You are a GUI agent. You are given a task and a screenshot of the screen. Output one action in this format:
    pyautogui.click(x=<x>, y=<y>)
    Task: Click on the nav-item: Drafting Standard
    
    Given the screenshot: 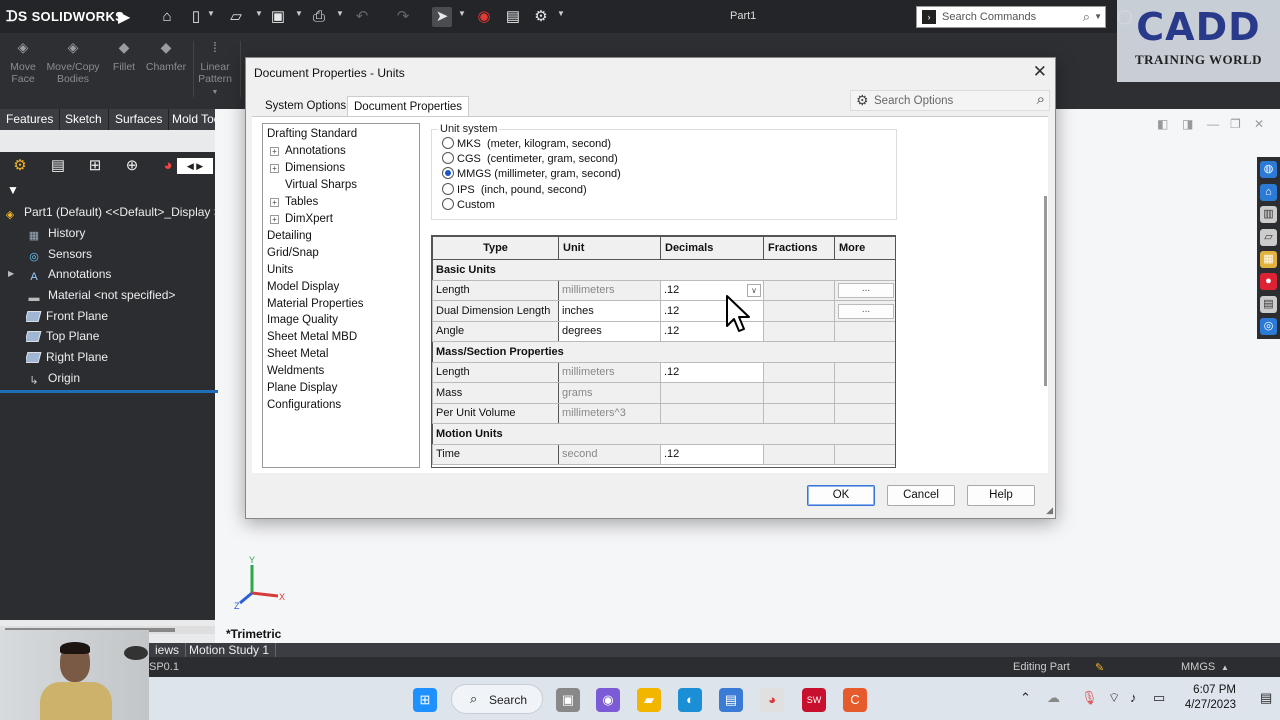 What is the action you would take?
    pyautogui.click(x=312, y=134)
    